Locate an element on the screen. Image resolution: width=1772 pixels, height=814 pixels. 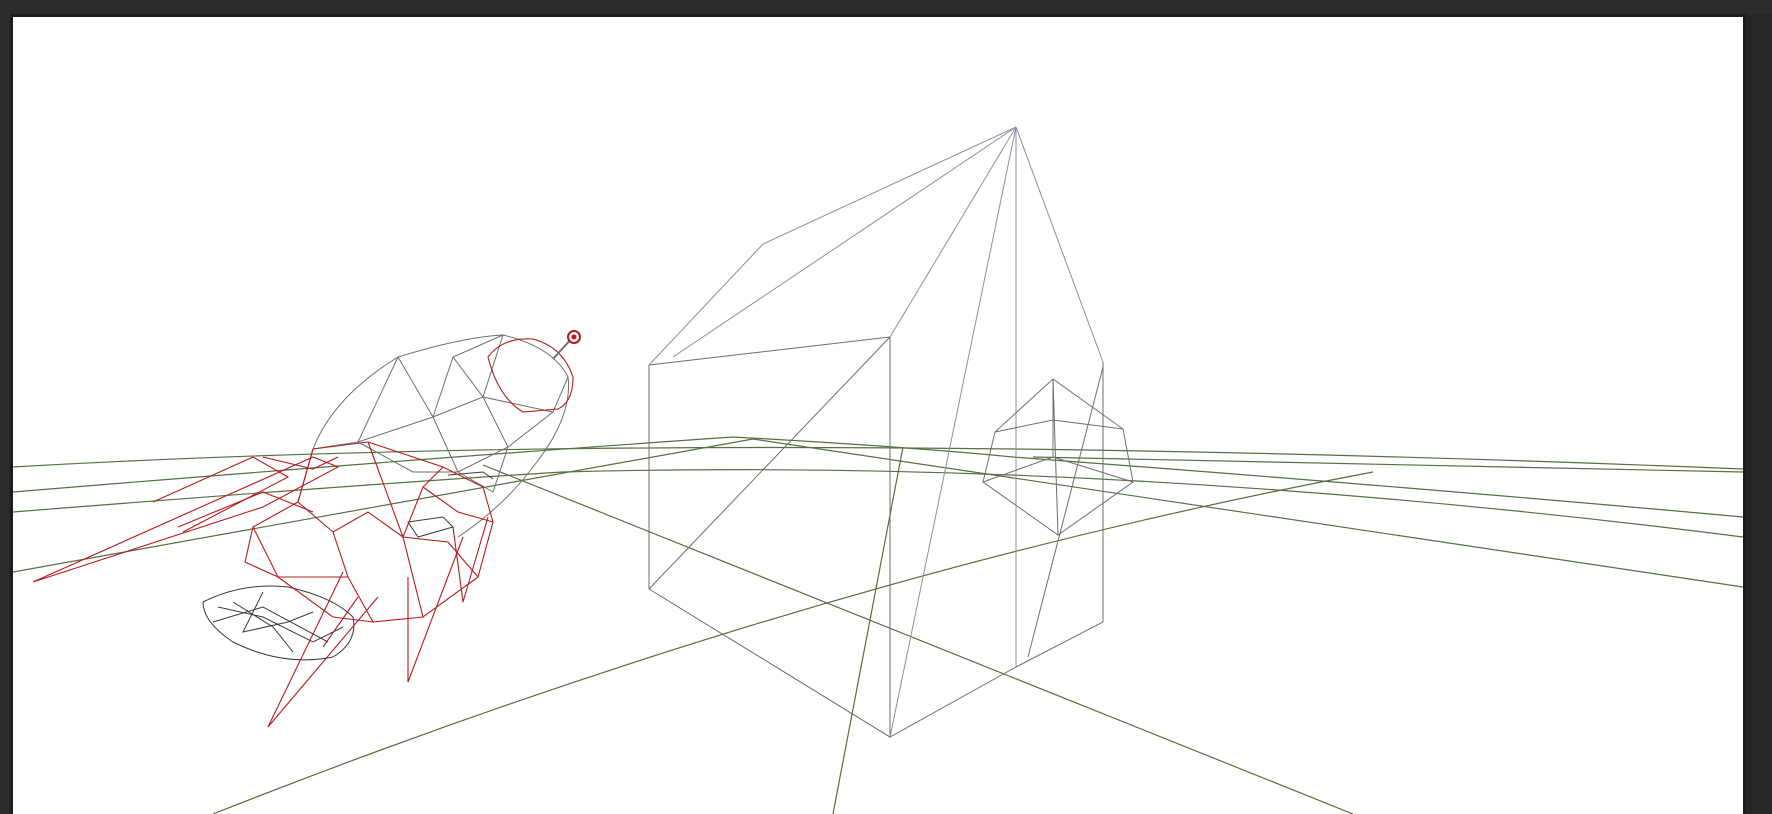
target-icon is located at coordinates (566, 345).